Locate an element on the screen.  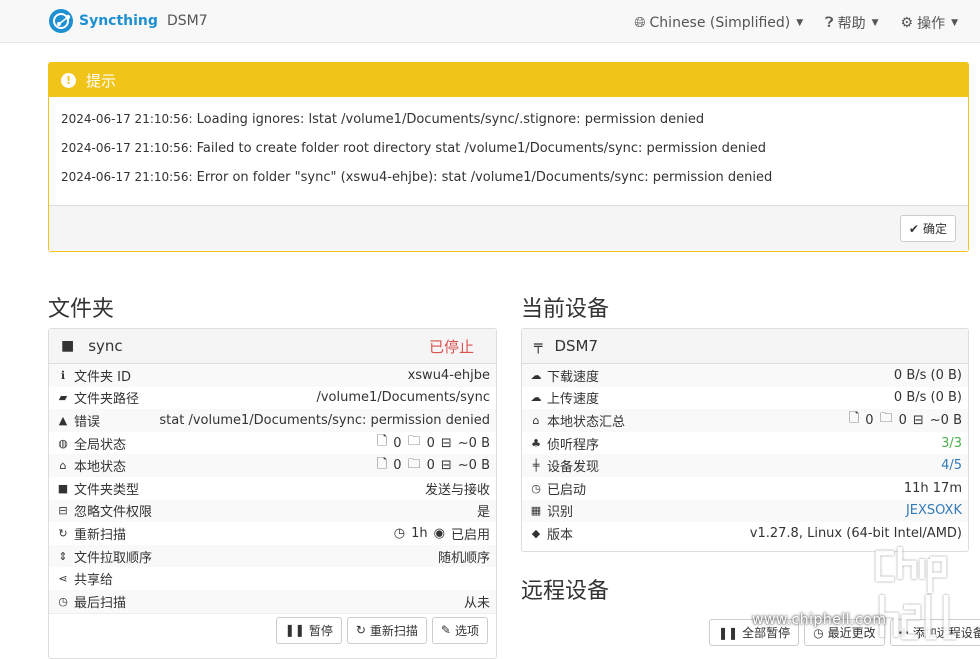
rescan-button: ↻ 重新扫描 is located at coordinates (386, 630).